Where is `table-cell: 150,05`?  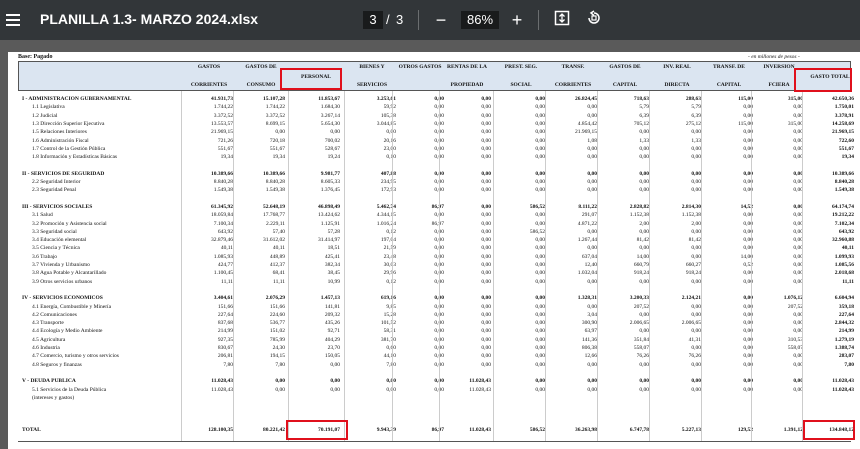 table-cell: 150,05 is located at coordinates (332, 356).